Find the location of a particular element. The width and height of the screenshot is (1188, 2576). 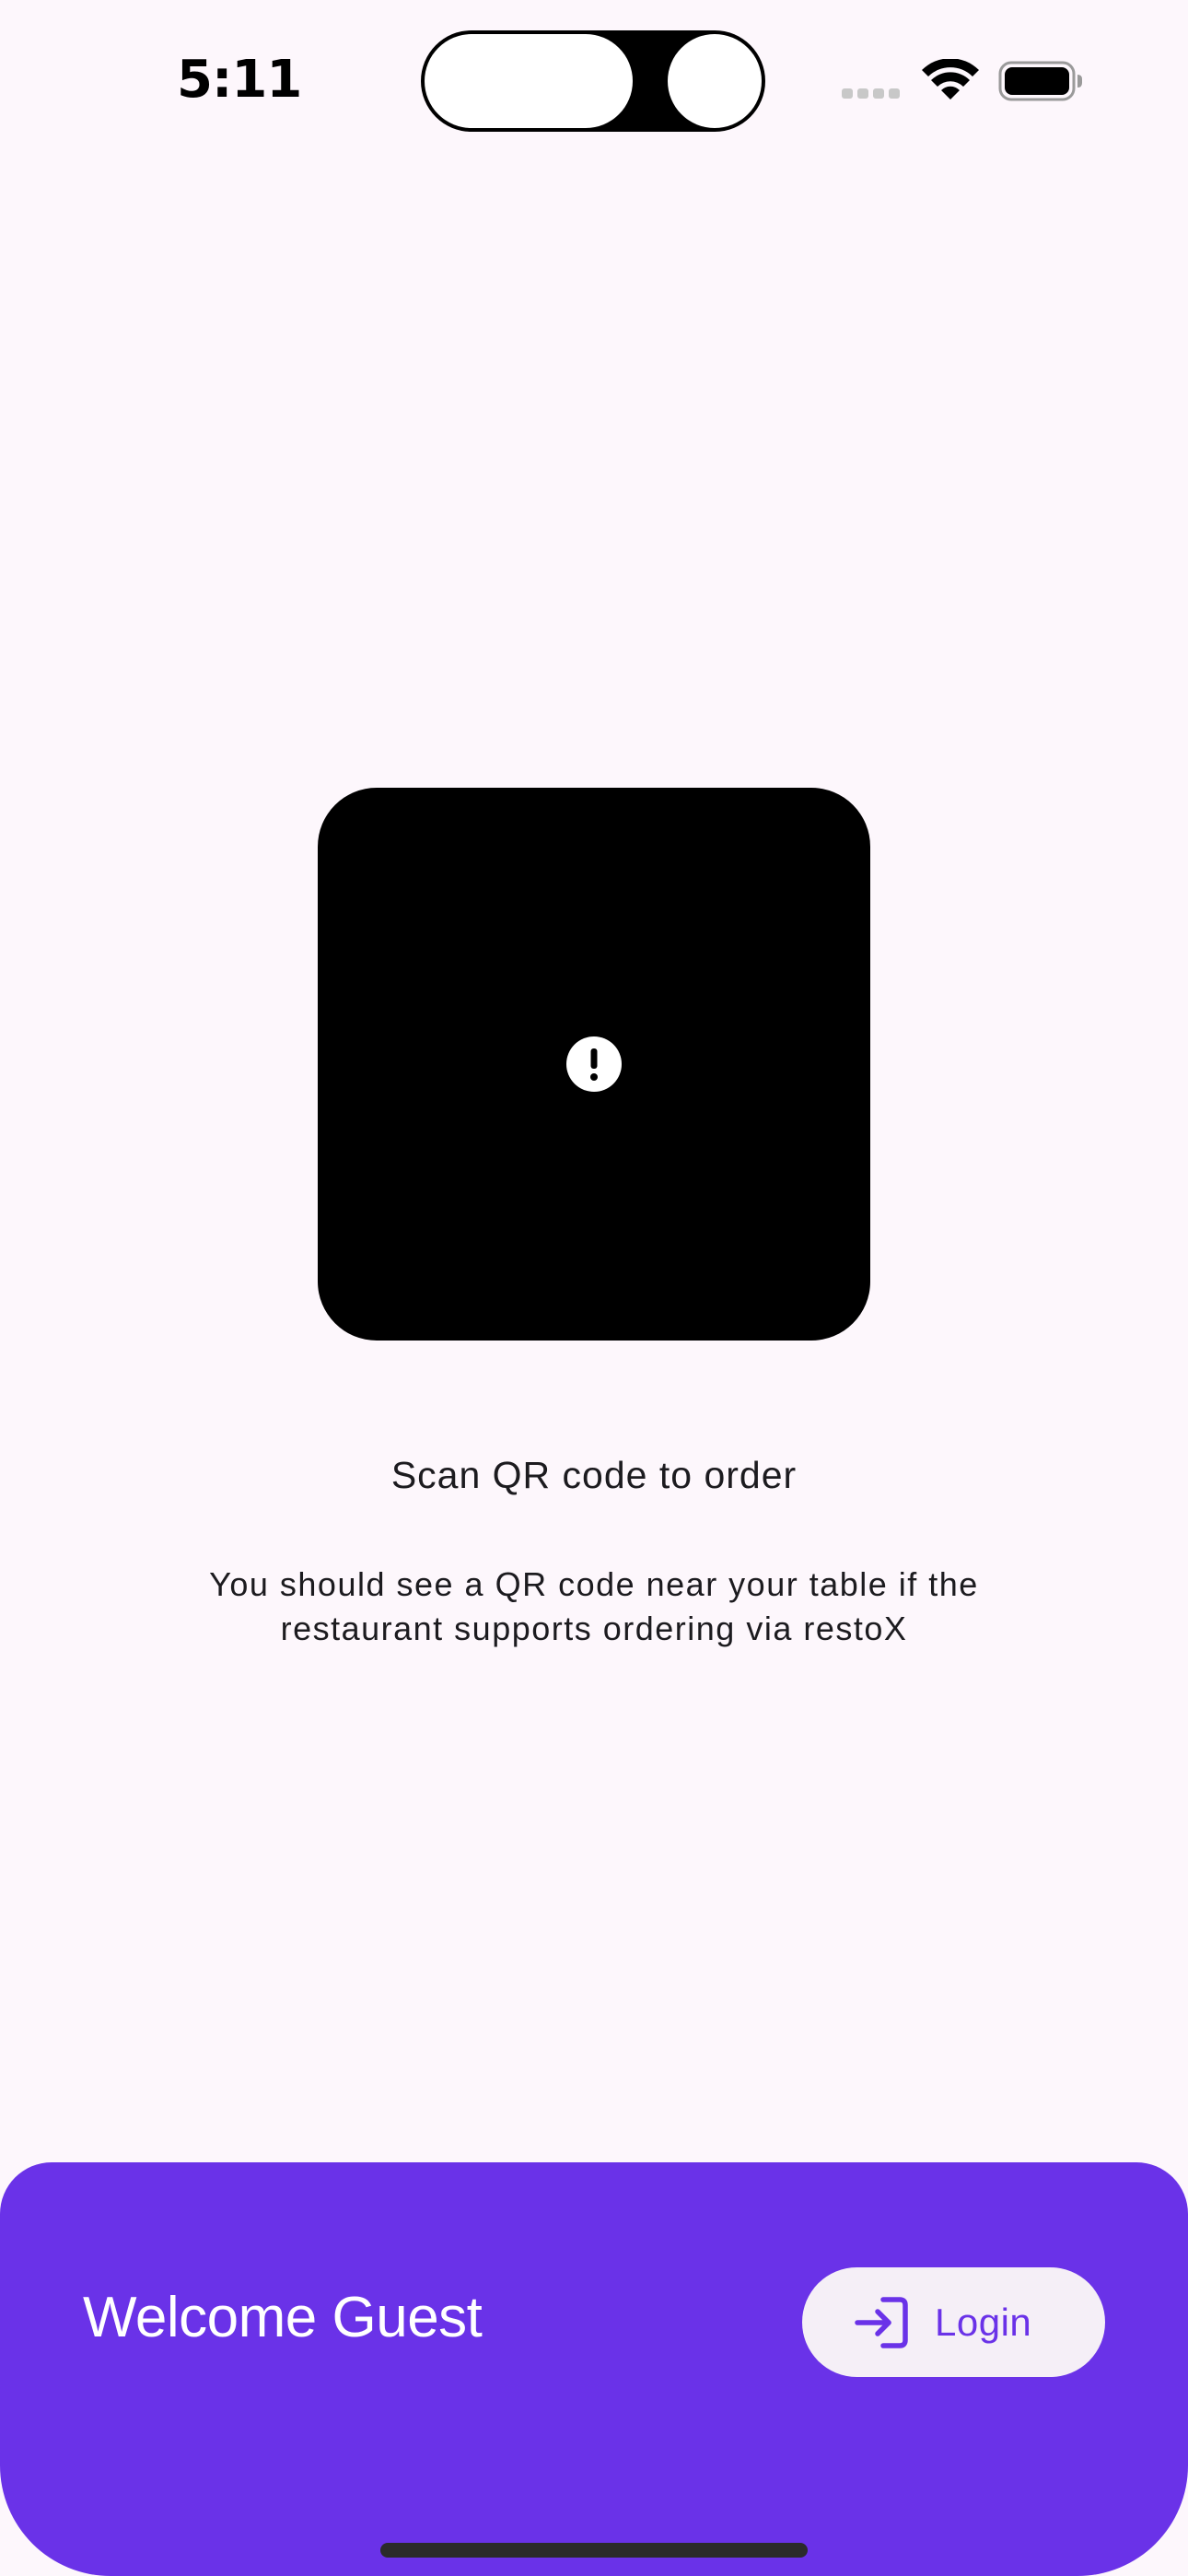

login-button: Login is located at coordinates (954, 2322).